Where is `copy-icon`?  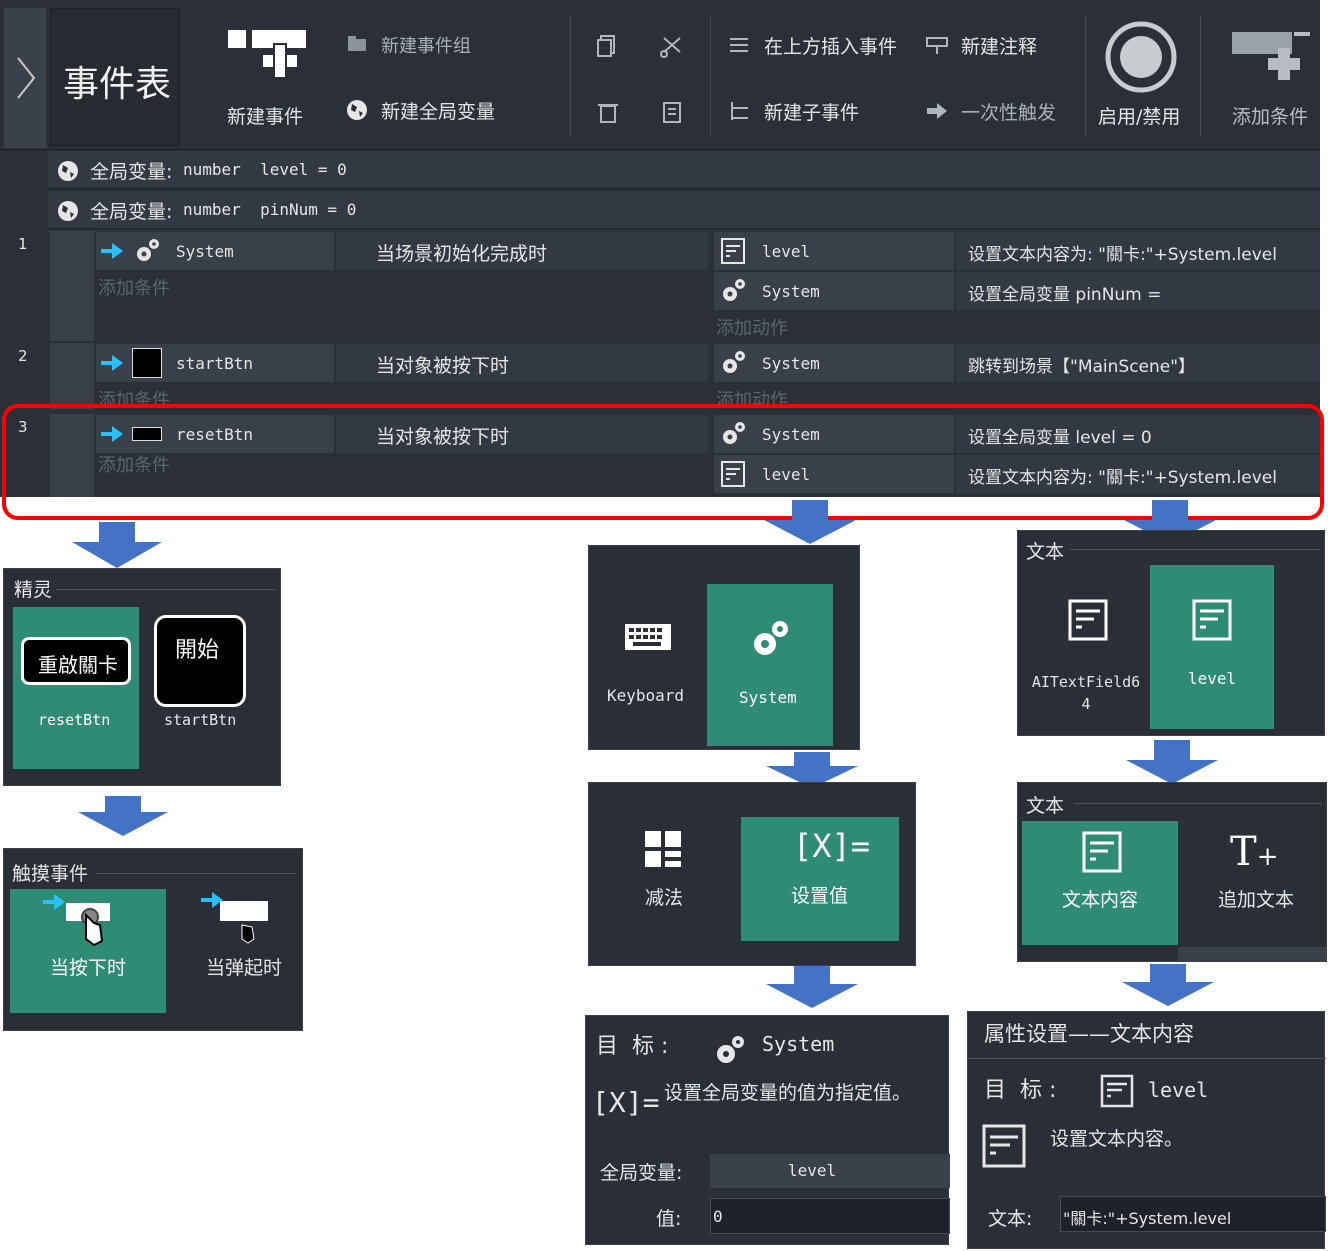
copy-icon is located at coordinates (606, 46).